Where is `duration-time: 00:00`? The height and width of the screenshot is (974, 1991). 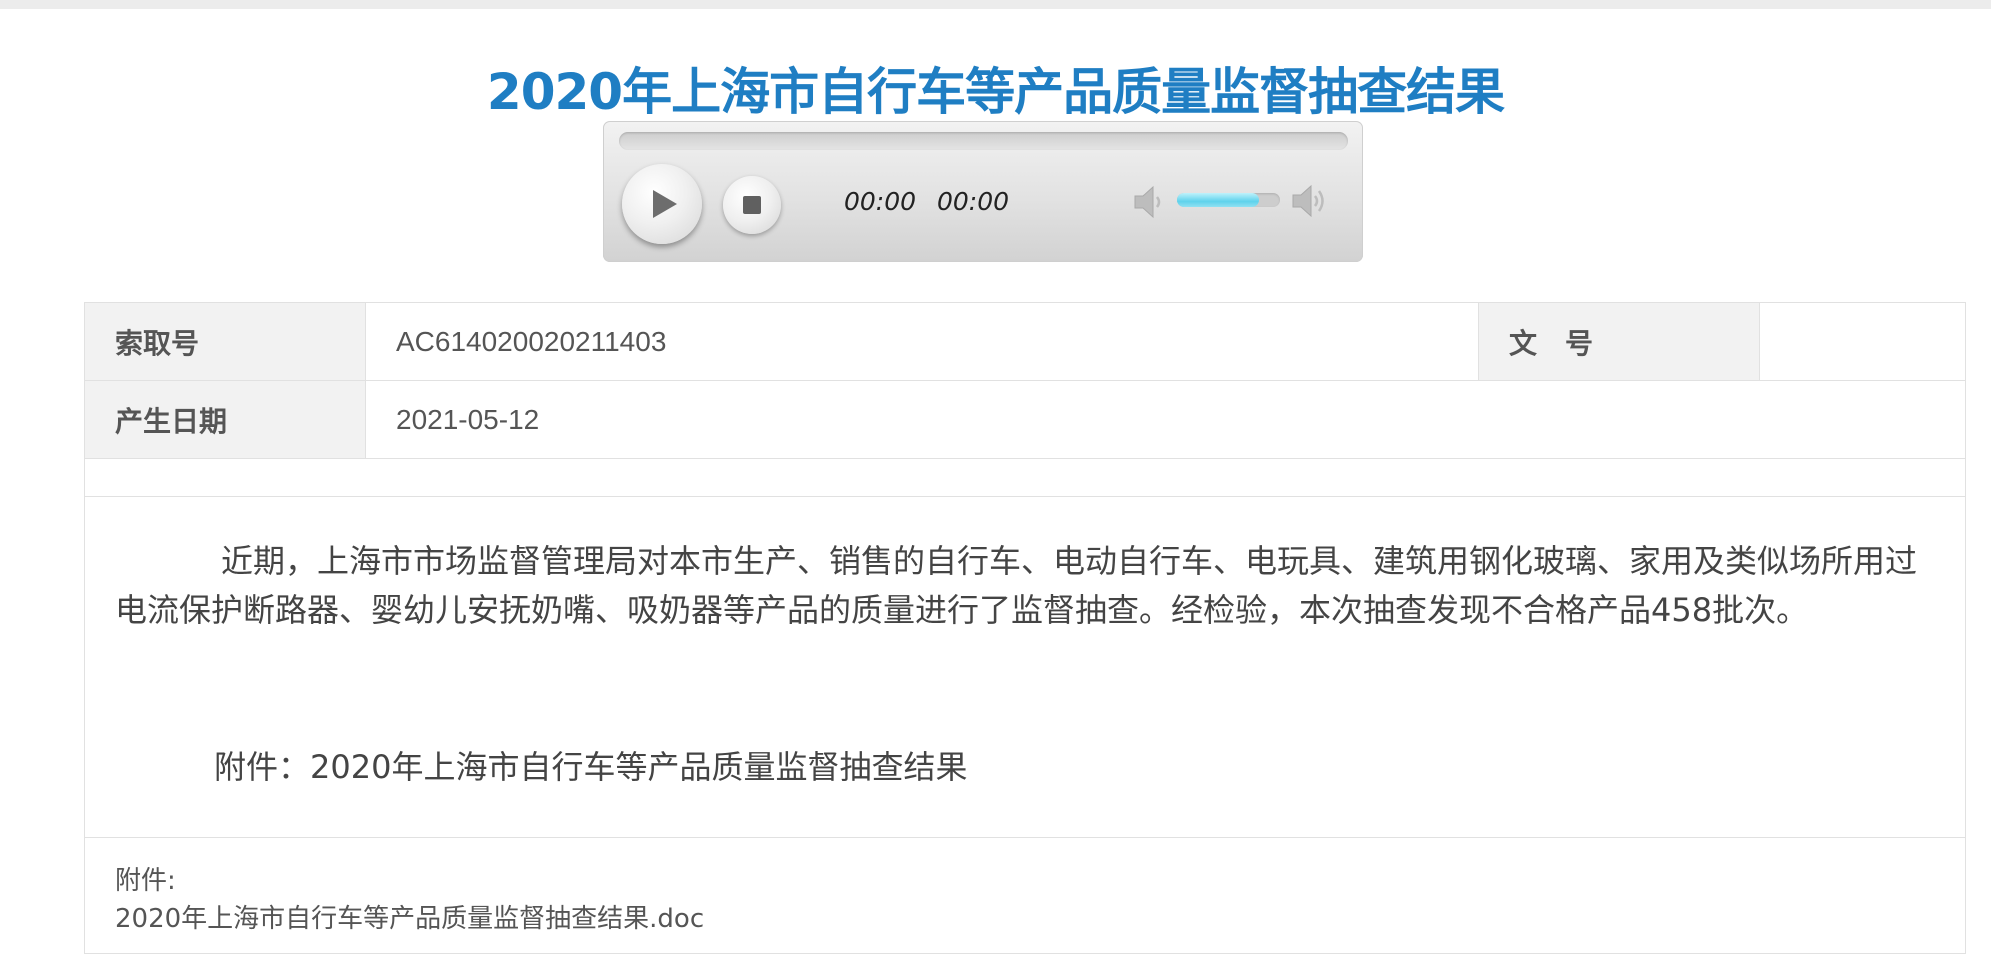 duration-time: 00:00 is located at coordinates (973, 201).